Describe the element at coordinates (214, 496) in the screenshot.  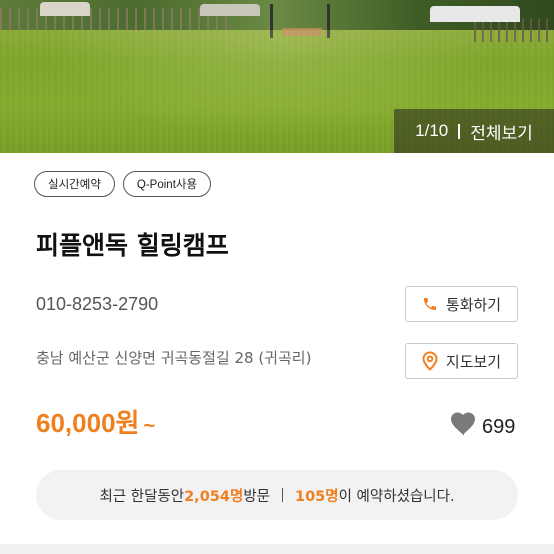
I see `stats-visits: 2,054명` at that location.